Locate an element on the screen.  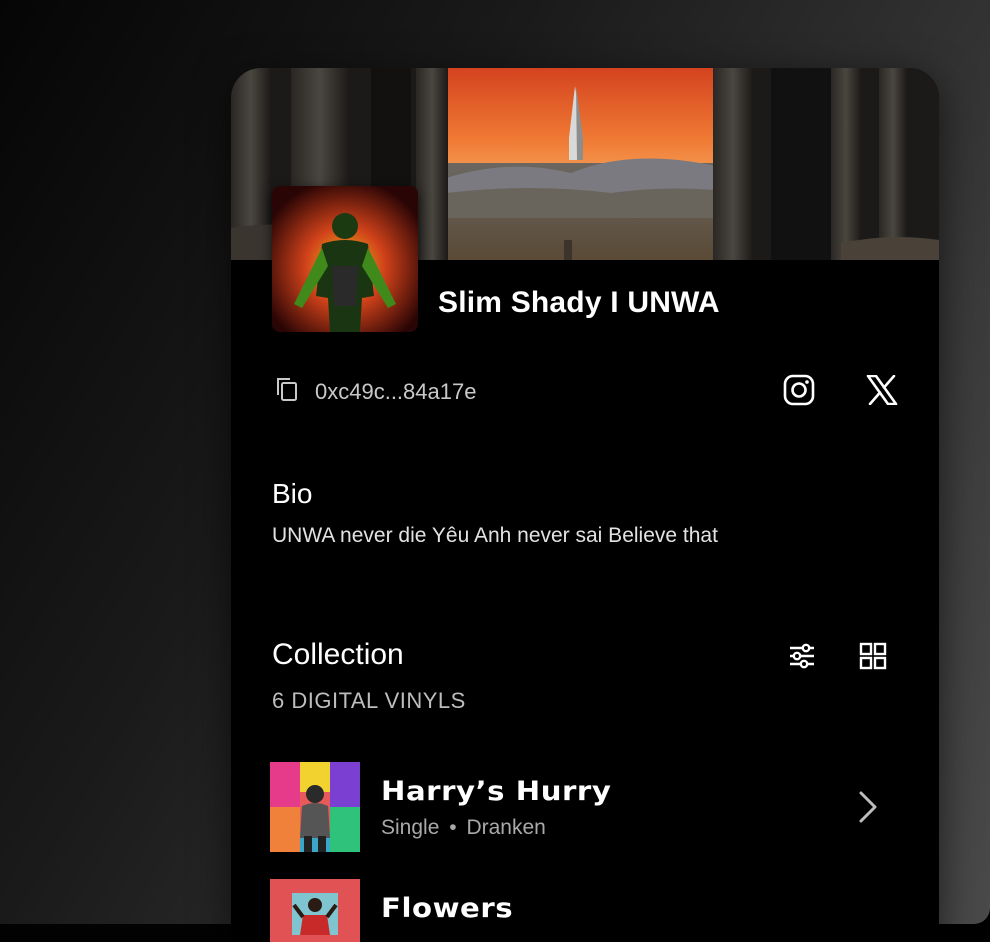
list-item: Harry’s Hurry Single • Dranken is located at coordinates (590, 807).